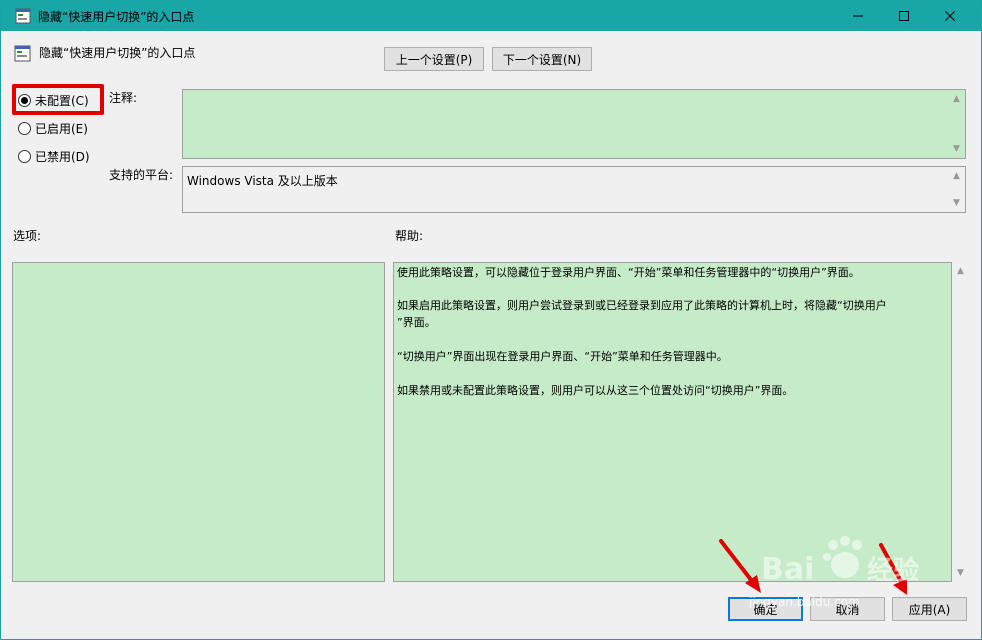 The width and height of the screenshot is (982, 640). I want to click on minimize-button, so click(858, 16).